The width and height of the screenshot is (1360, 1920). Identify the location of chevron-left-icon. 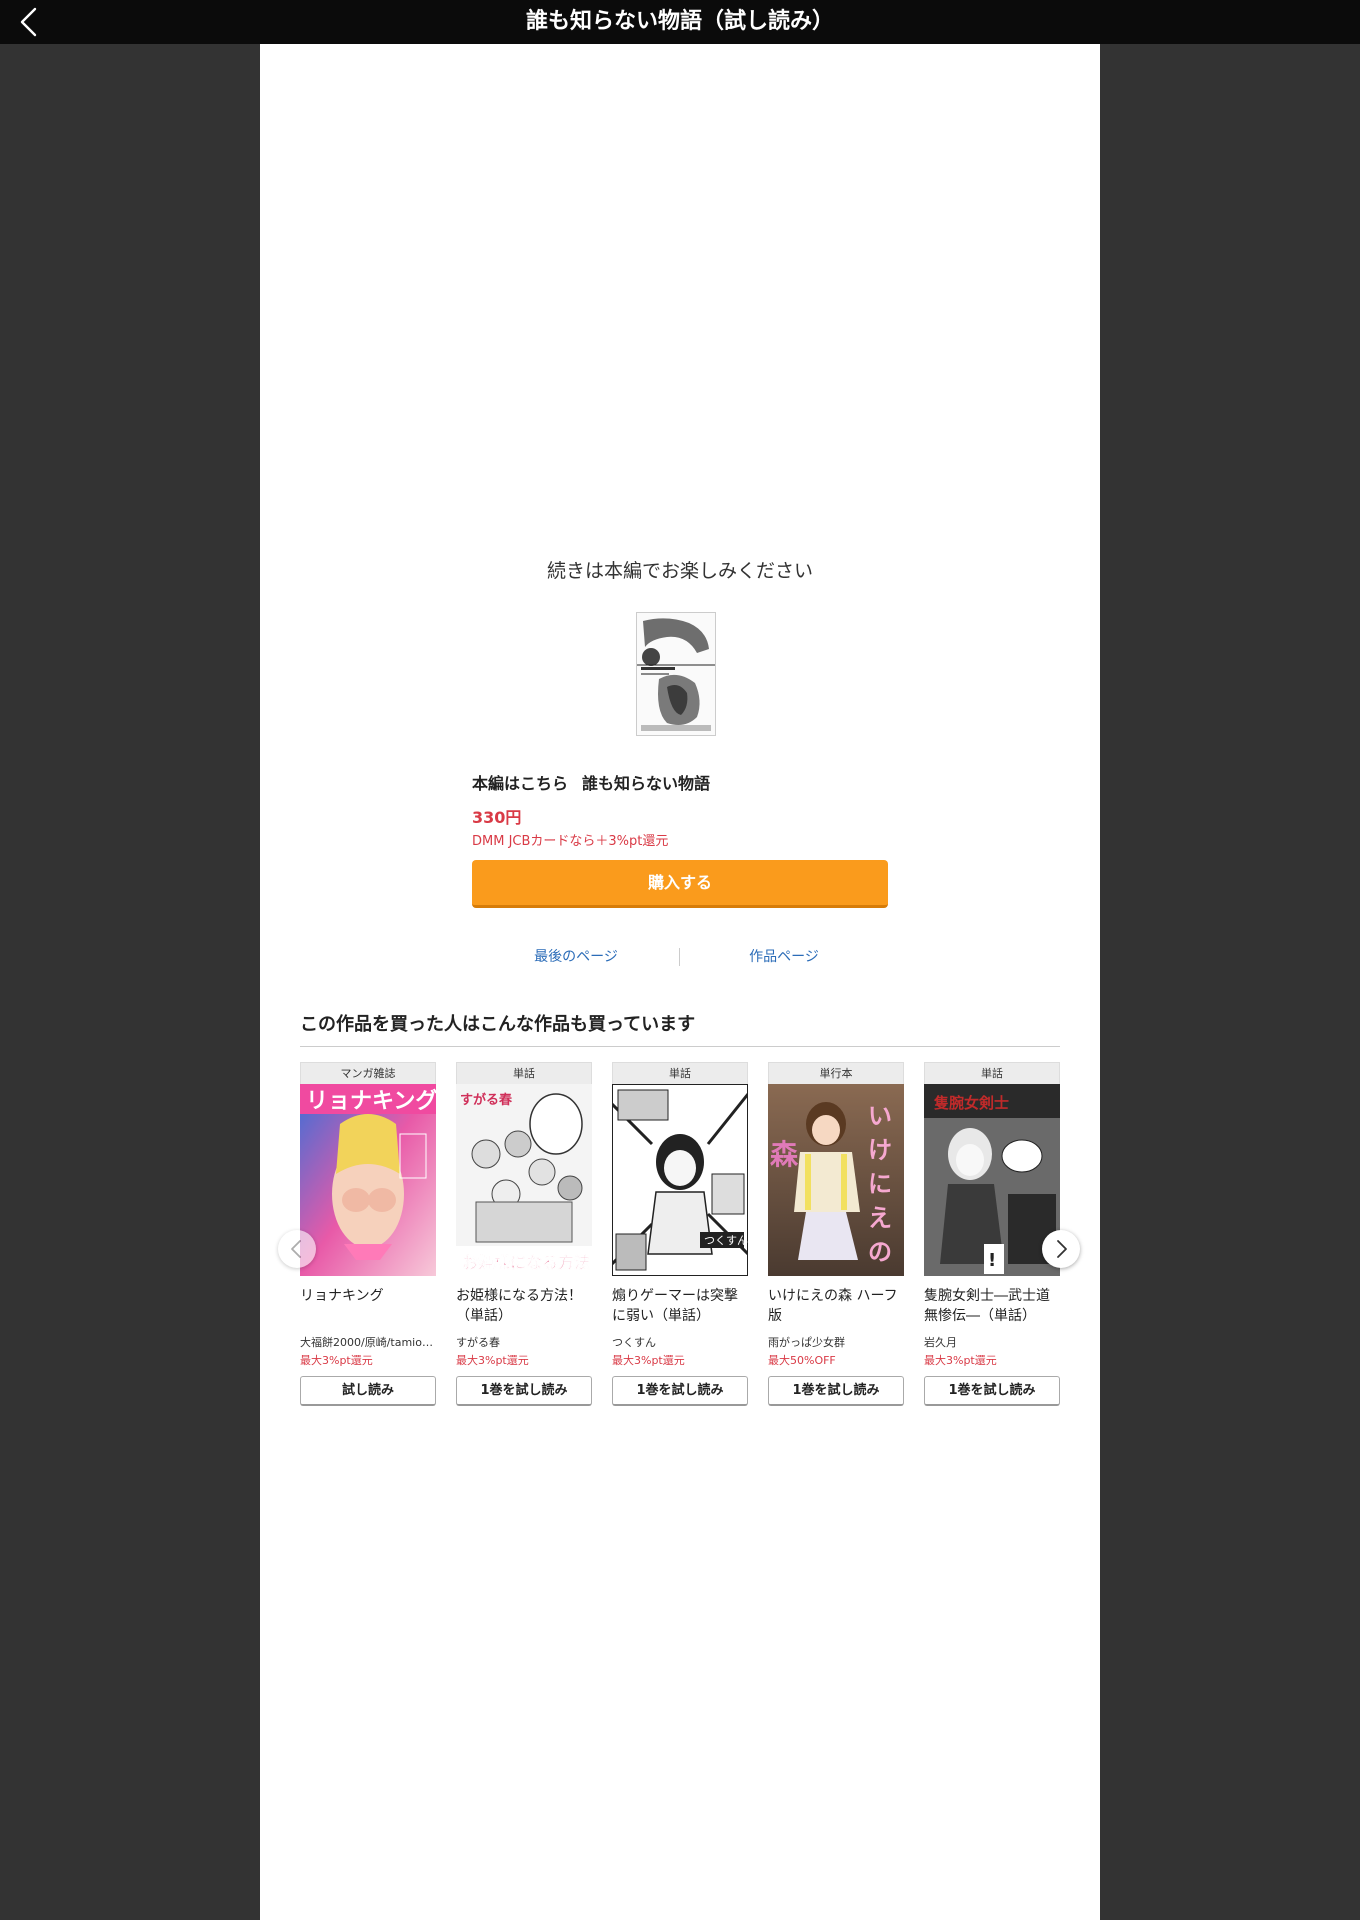
(296, 1249).